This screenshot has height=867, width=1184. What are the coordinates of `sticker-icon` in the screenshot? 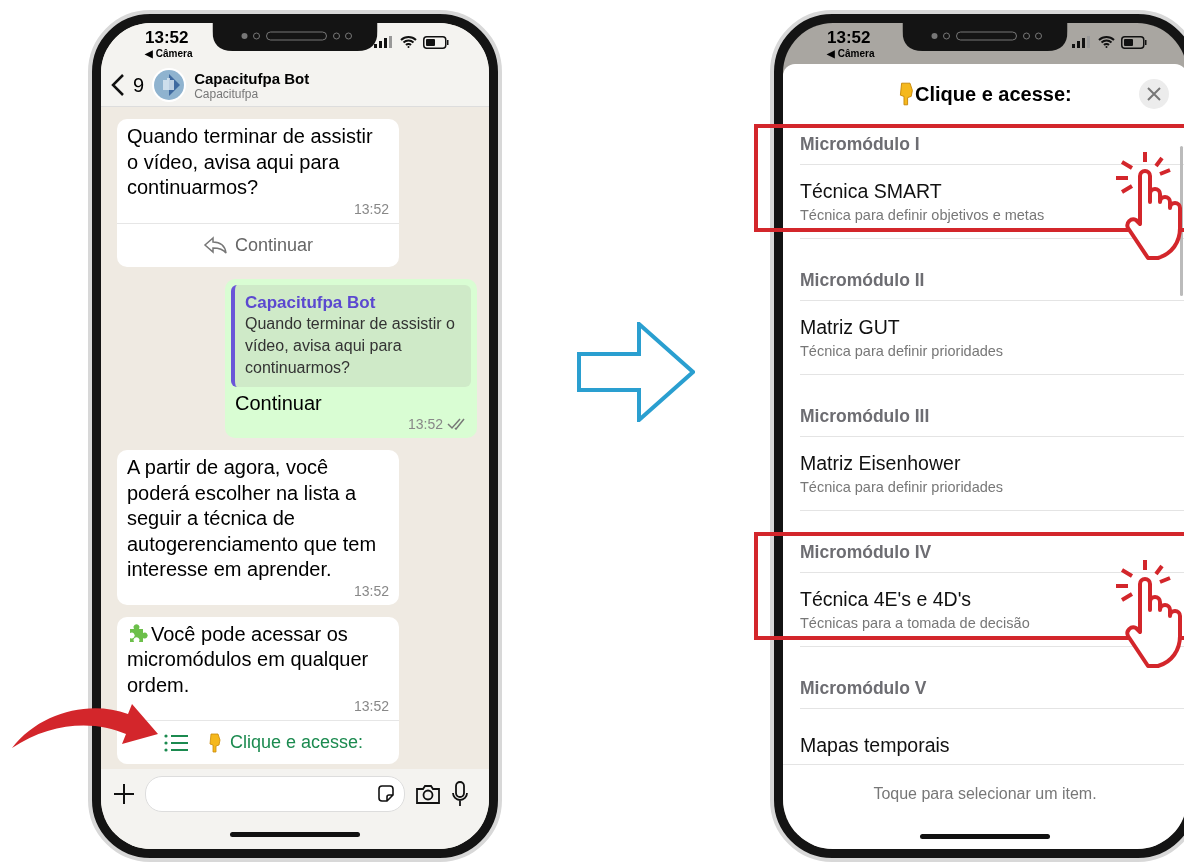 It's located at (386, 794).